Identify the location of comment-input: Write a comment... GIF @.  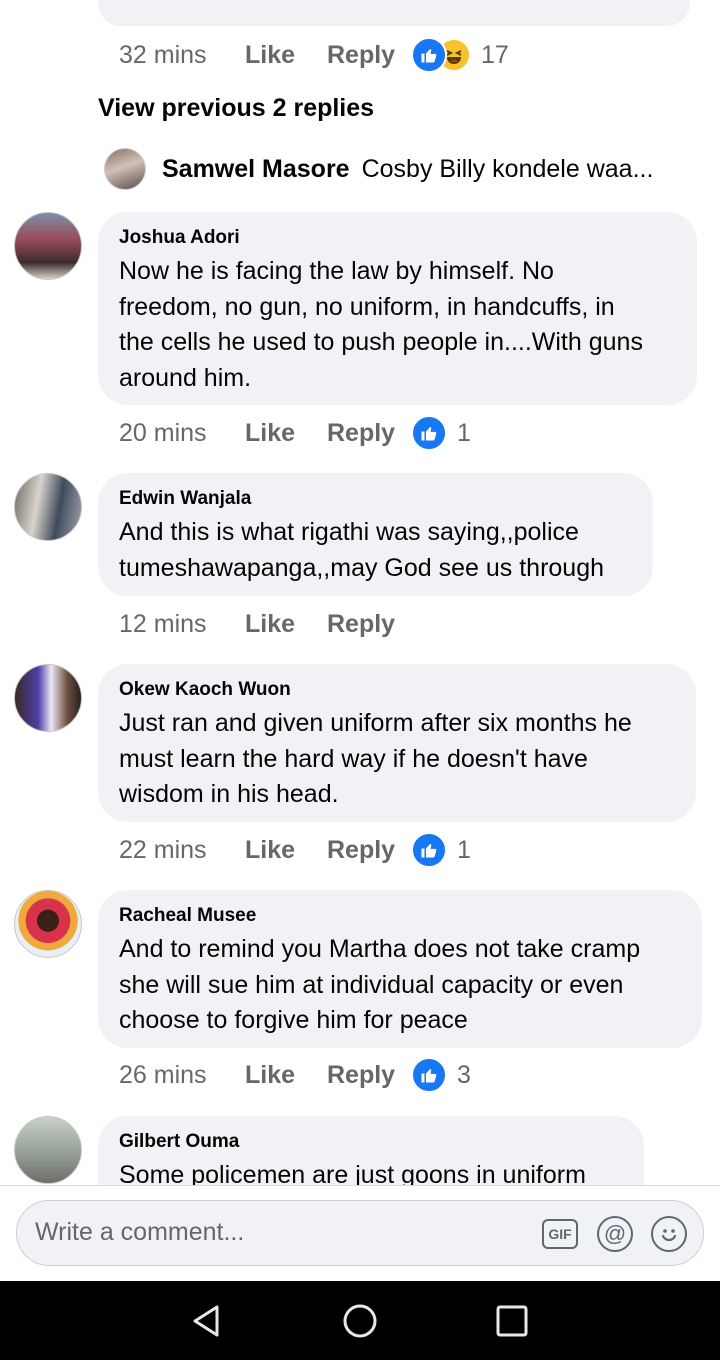
(360, 1233).